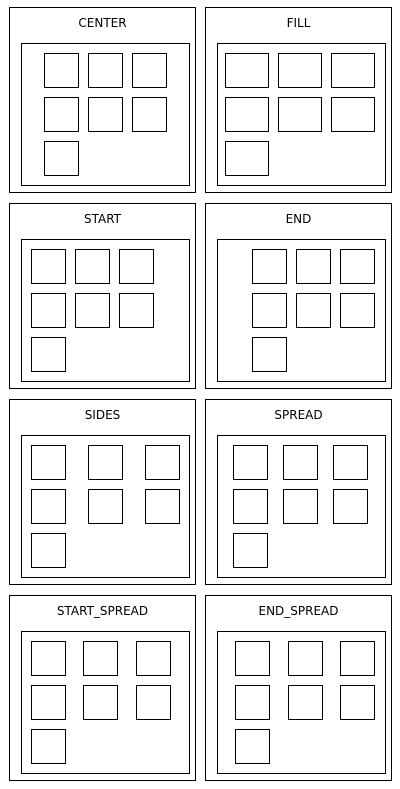 This screenshot has height=789, width=400. I want to click on panel-center: CENTER, so click(102, 100).